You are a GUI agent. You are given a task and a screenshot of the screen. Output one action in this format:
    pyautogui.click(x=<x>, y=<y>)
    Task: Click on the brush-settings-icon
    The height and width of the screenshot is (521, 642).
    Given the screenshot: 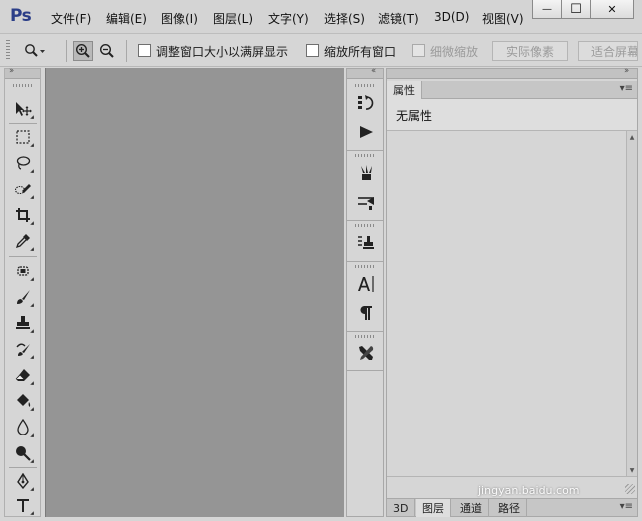 What is the action you would take?
    pyautogui.click(x=366, y=203)
    